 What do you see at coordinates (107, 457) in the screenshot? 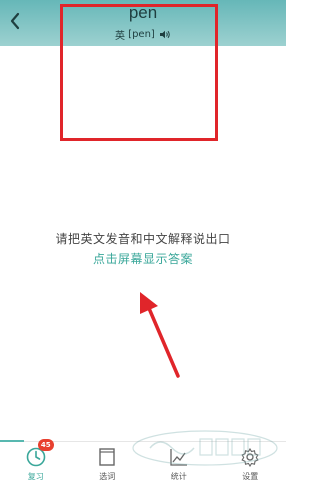
I see `book-icon` at bounding box center [107, 457].